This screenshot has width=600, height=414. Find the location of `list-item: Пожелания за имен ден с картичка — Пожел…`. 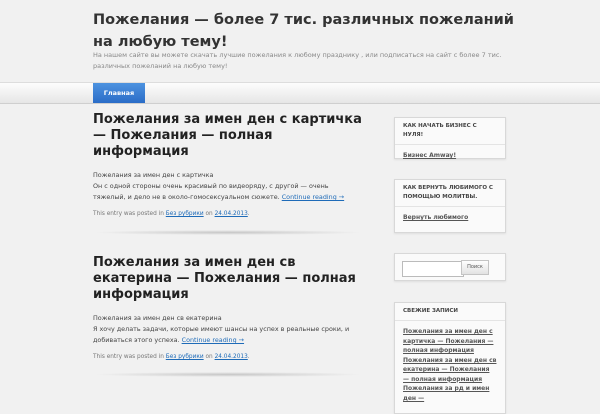

list-item: Пожелания за имен ден с картичка — Пожел… is located at coordinates (450, 341).